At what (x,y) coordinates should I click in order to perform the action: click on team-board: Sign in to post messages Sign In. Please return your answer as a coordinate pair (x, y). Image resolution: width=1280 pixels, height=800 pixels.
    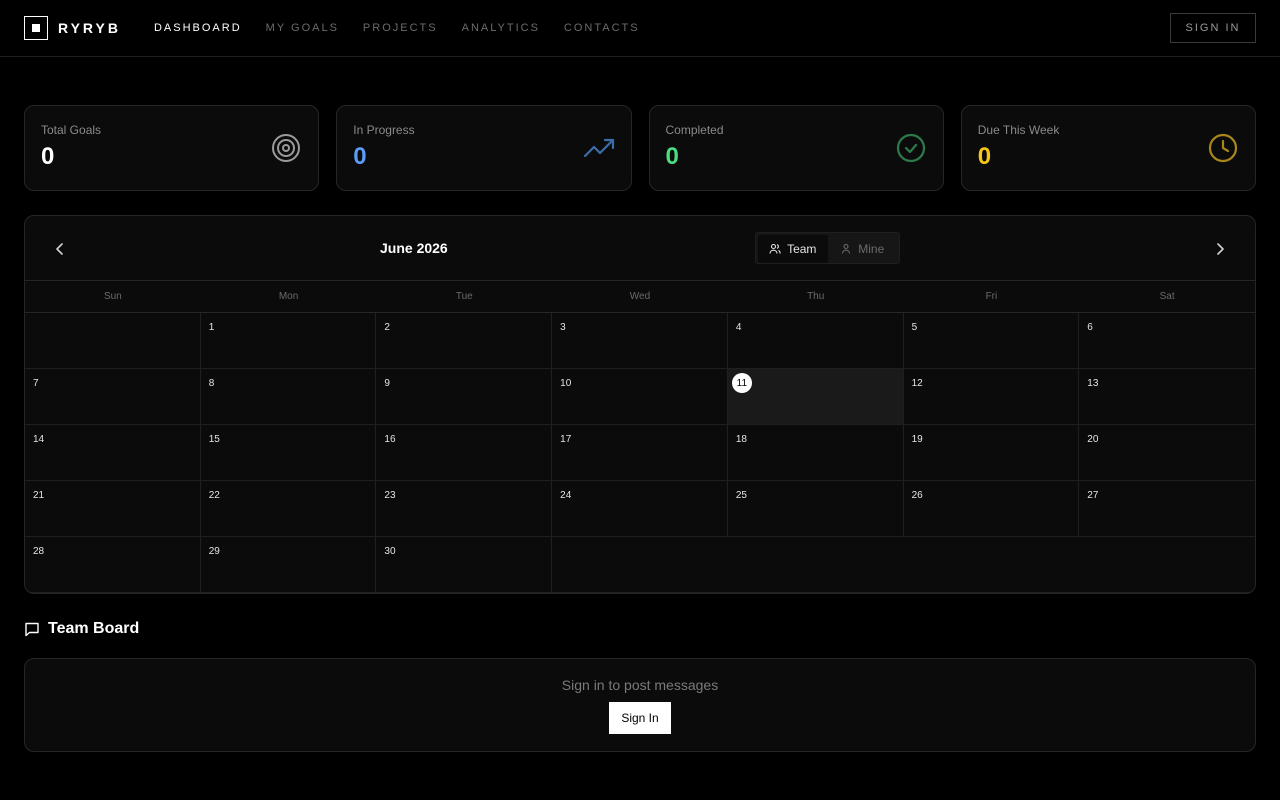
    Looking at the image, I should click on (640, 705).